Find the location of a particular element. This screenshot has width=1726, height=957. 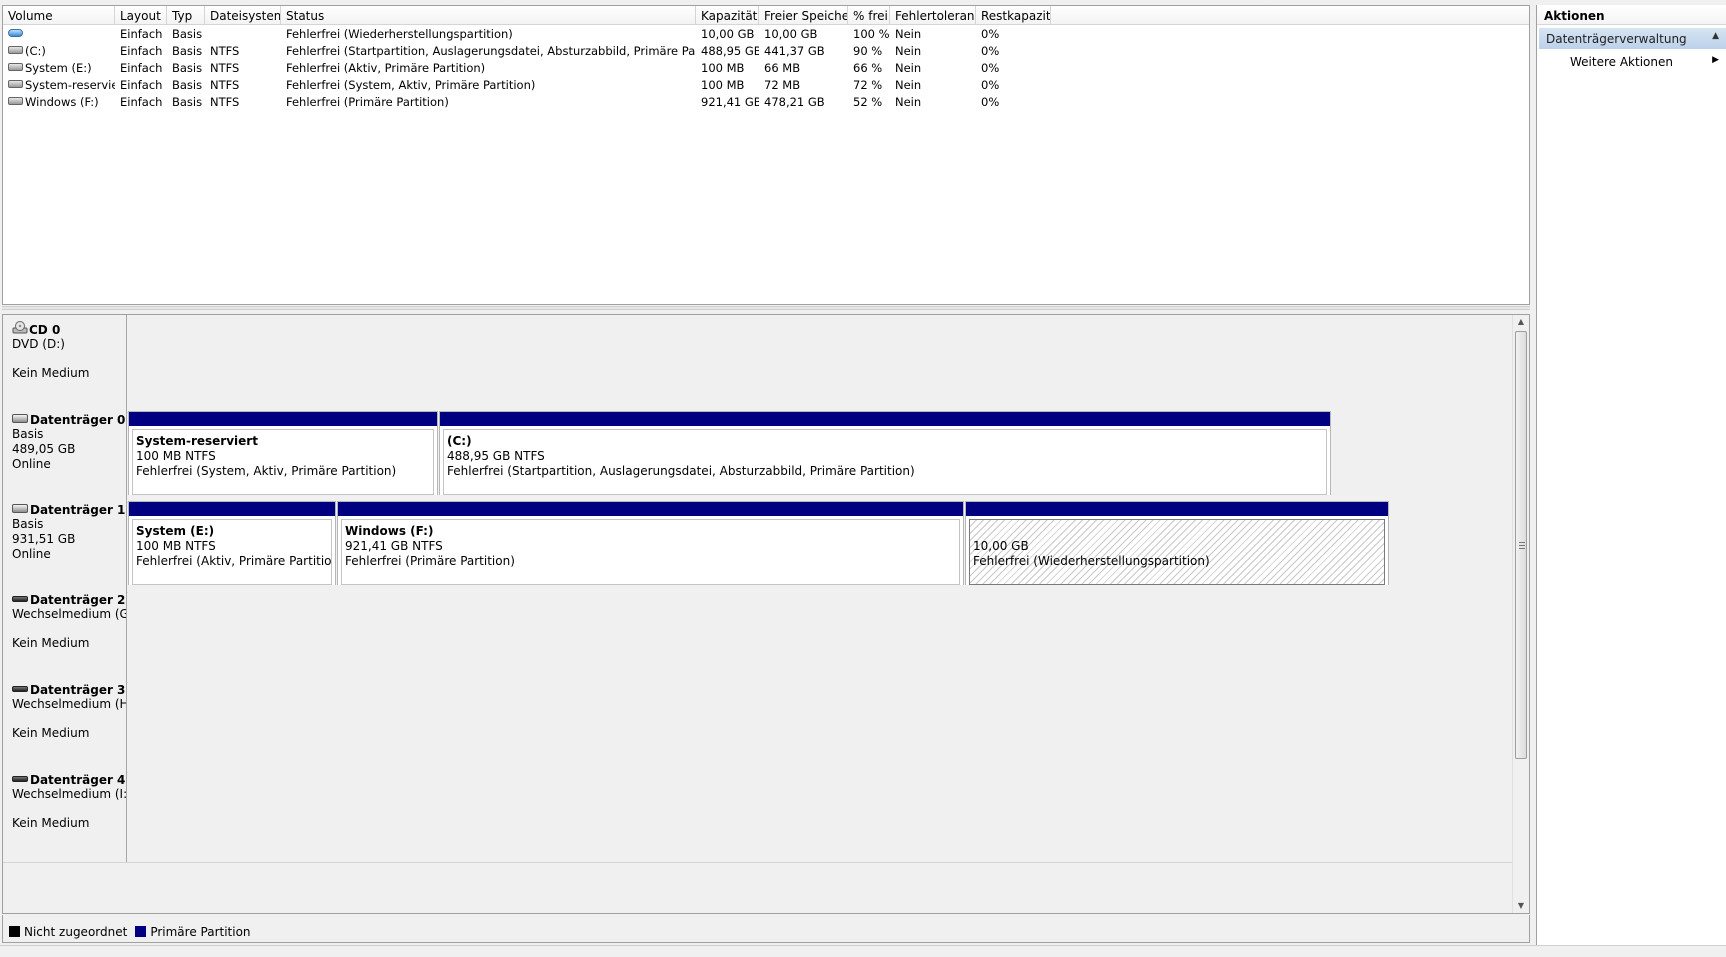

disk-label: Datenträger 0 Basis 489,05 GB Online is located at coordinates (65, 453).